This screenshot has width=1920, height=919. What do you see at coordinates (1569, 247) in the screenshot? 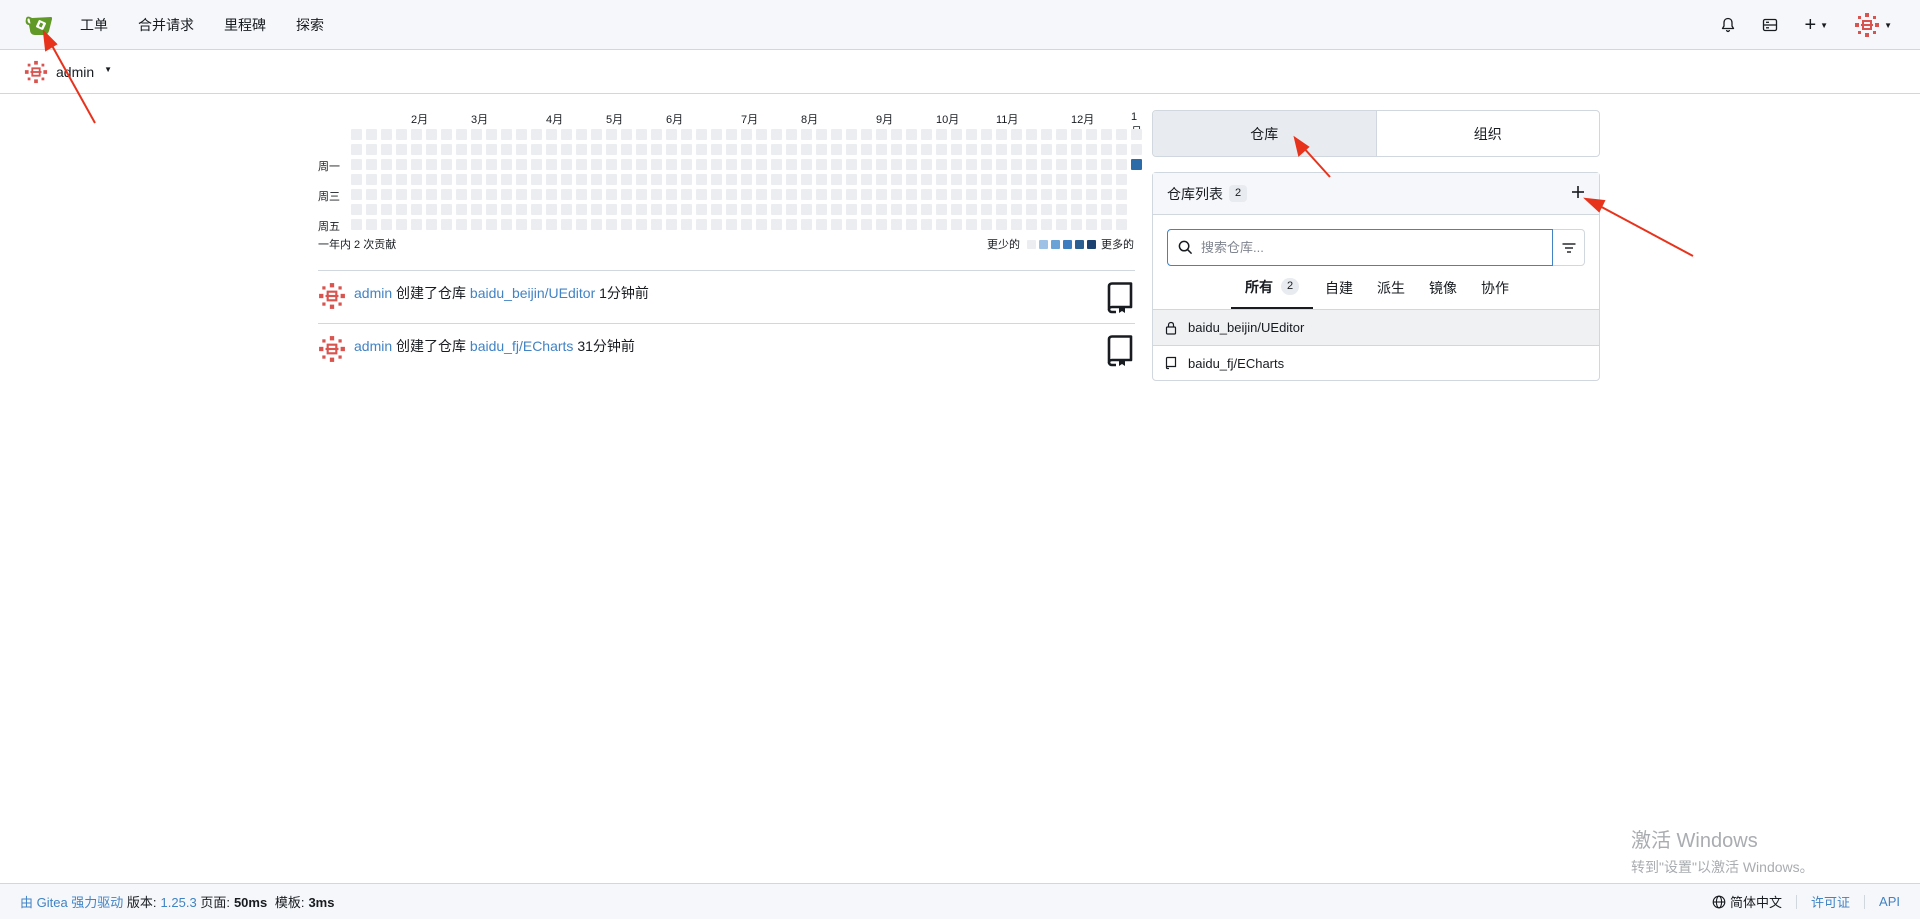
I see `filter-button` at bounding box center [1569, 247].